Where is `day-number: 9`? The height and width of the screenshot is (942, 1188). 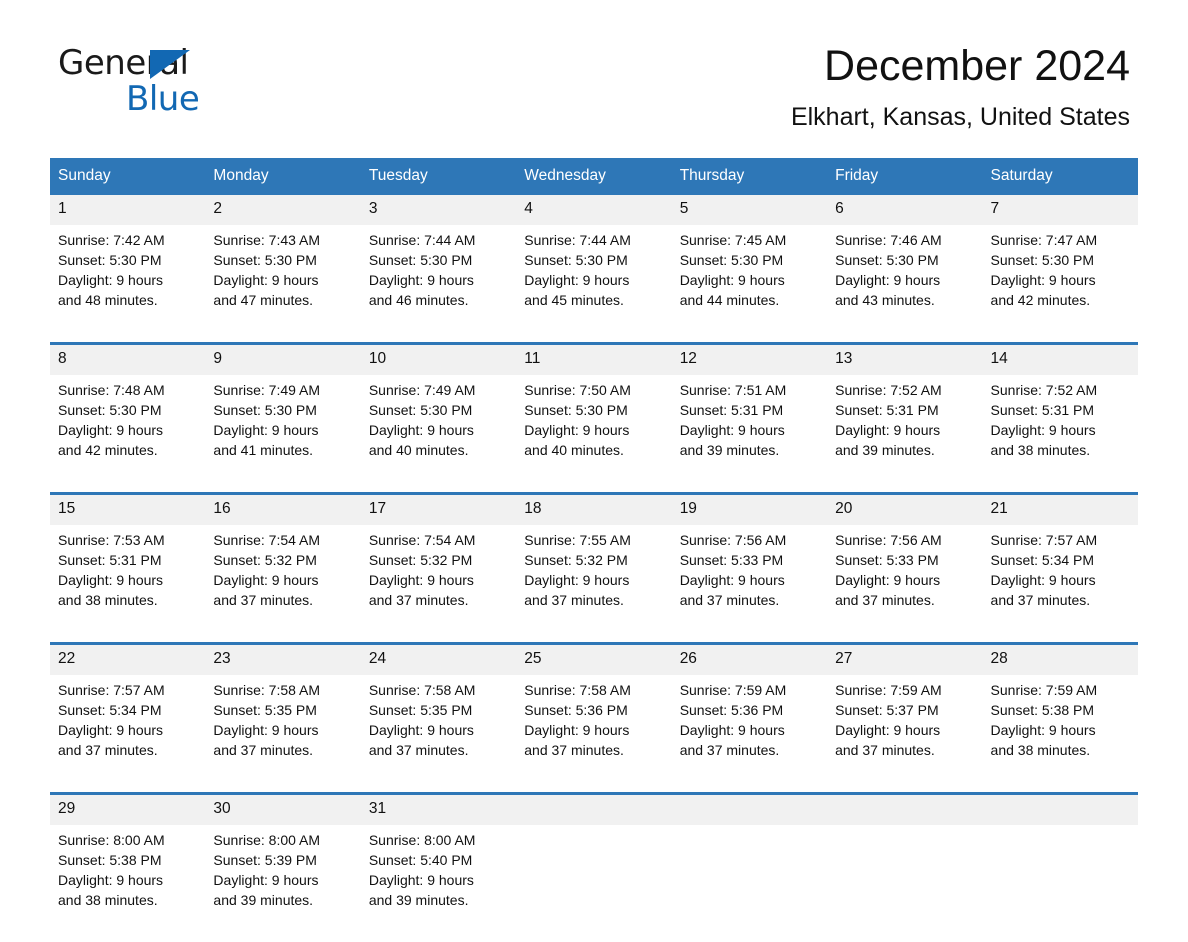
day-number: 9 is located at coordinates (283, 358).